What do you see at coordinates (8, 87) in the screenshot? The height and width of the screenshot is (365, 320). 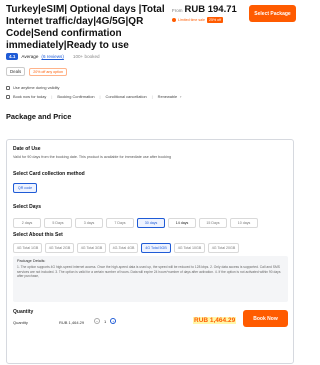 I see `calendar-icon` at bounding box center [8, 87].